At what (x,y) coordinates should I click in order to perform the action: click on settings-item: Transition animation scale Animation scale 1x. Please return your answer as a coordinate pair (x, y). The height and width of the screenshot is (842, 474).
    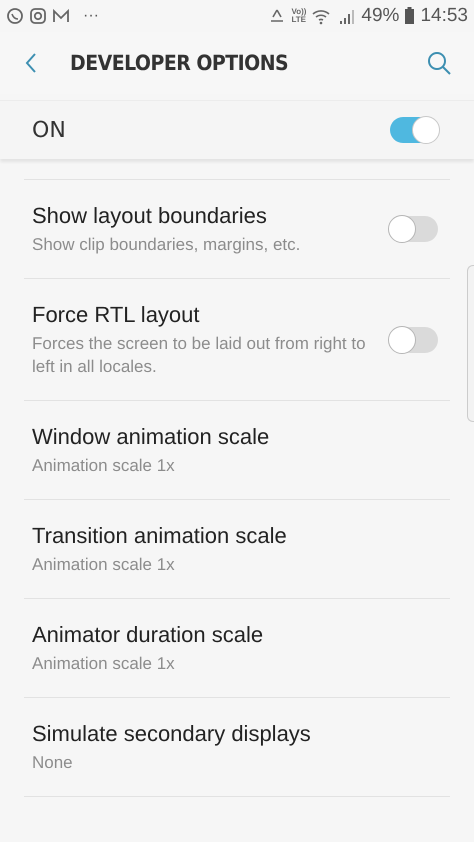
    Looking at the image, I should click on (237, 549).